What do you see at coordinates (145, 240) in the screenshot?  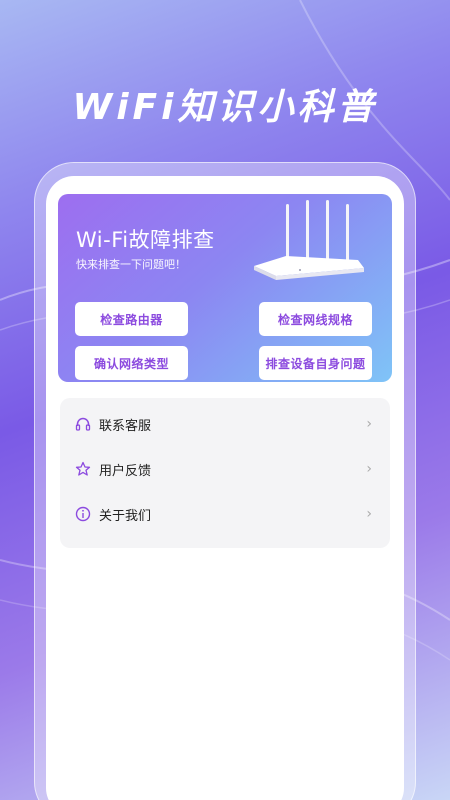 I see `banner-title: Wi-Fi故障排查` at bounding box center [145, 240].